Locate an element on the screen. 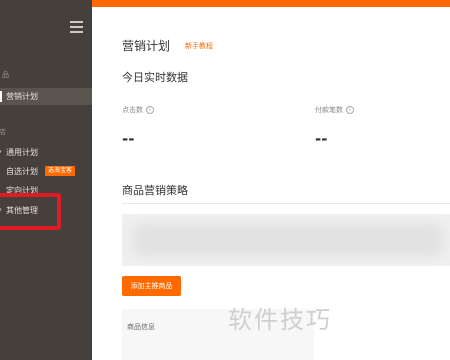 Image resolution: width=450 pixels, height=360 pixels. chevron-down-icon: ▾ is located at coordinates (1, 152).